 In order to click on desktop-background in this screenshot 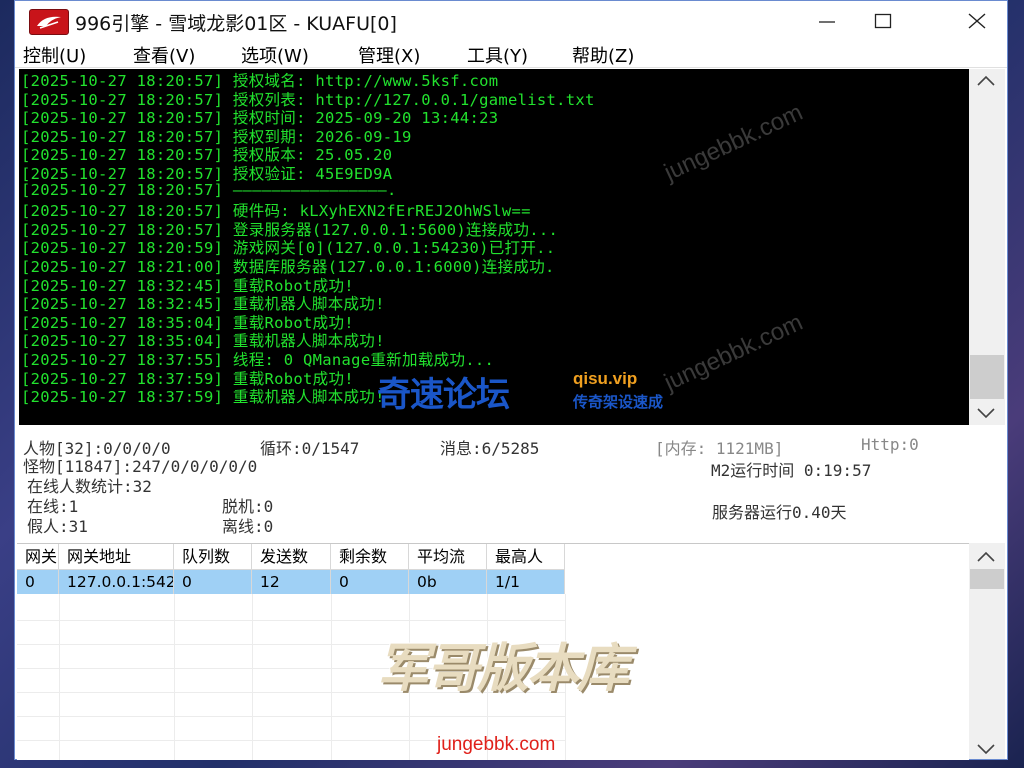, I will do `click(7, 384)`.